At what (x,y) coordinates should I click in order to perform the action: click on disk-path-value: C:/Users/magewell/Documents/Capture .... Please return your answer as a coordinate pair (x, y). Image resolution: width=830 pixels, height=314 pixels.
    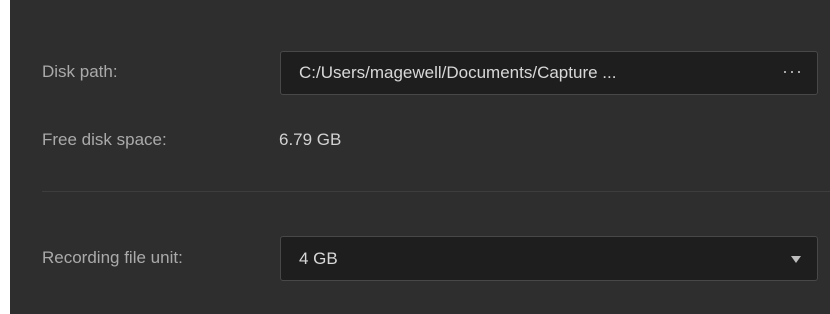
    Looking at the image, I should click on (458, 72).